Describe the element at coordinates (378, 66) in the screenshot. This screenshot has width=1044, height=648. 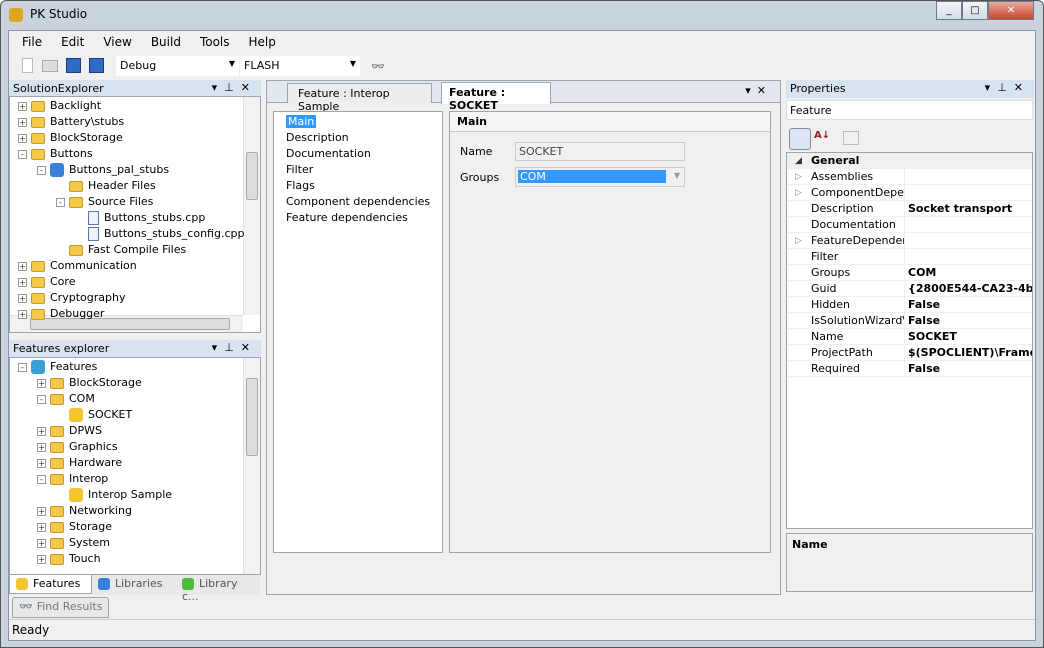
I see `find-binoculars-icon: 👓` at that location.